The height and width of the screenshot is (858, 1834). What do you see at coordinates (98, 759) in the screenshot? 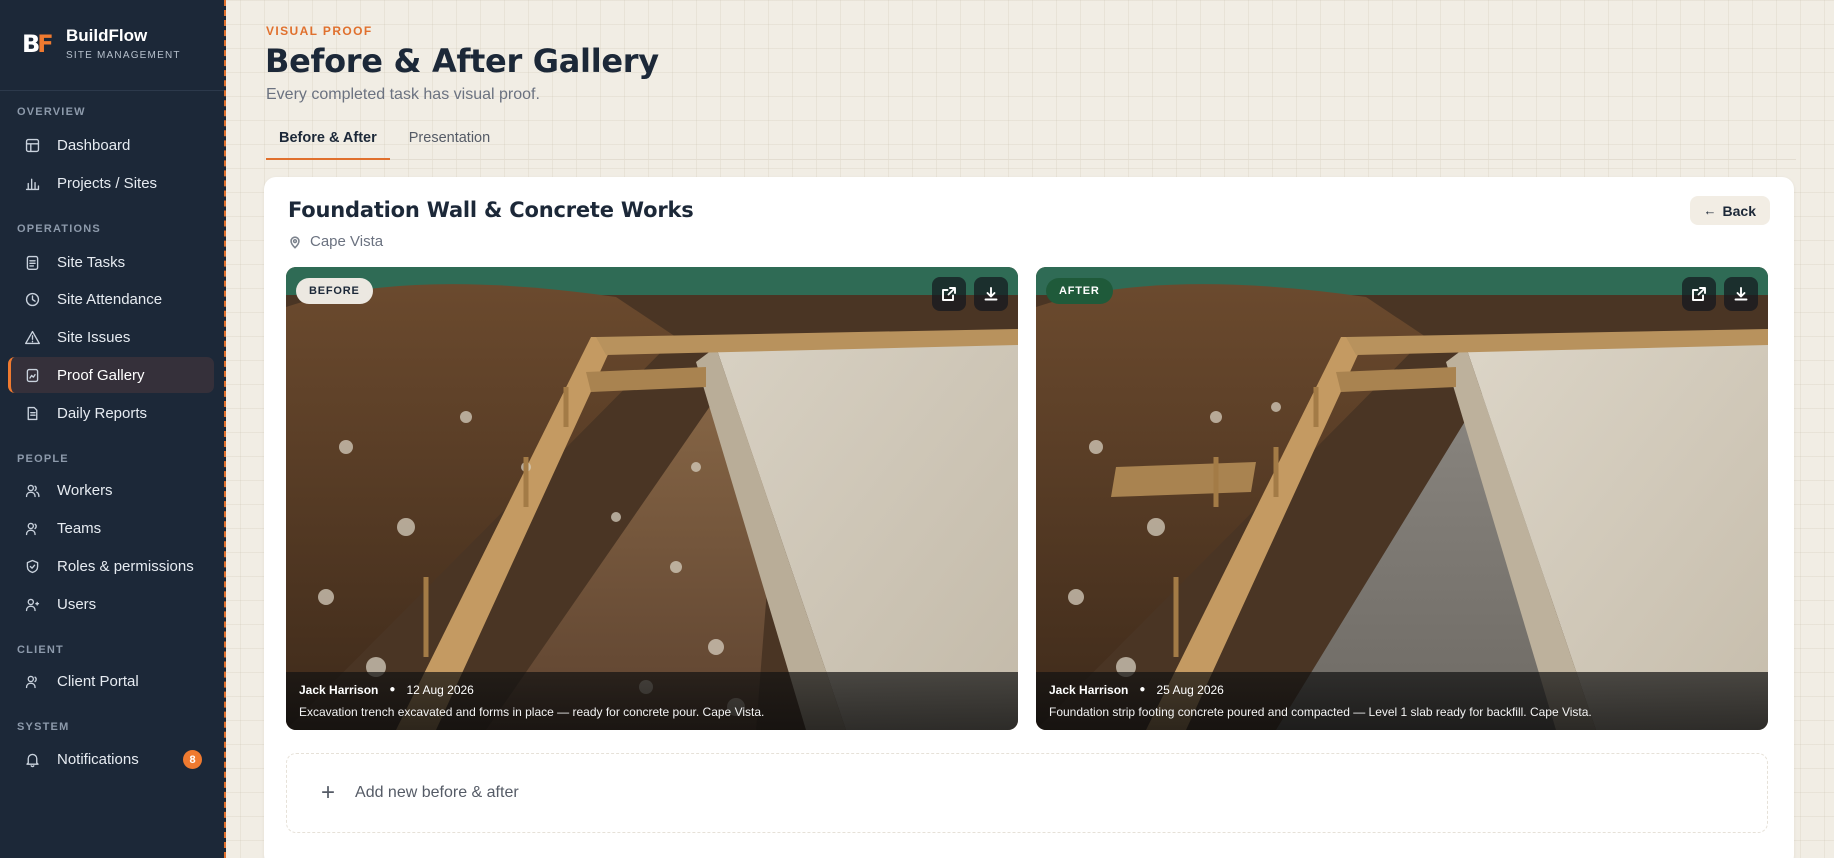
I see `sidebar-item-label: Notifications` at bounding box center [98, 759].